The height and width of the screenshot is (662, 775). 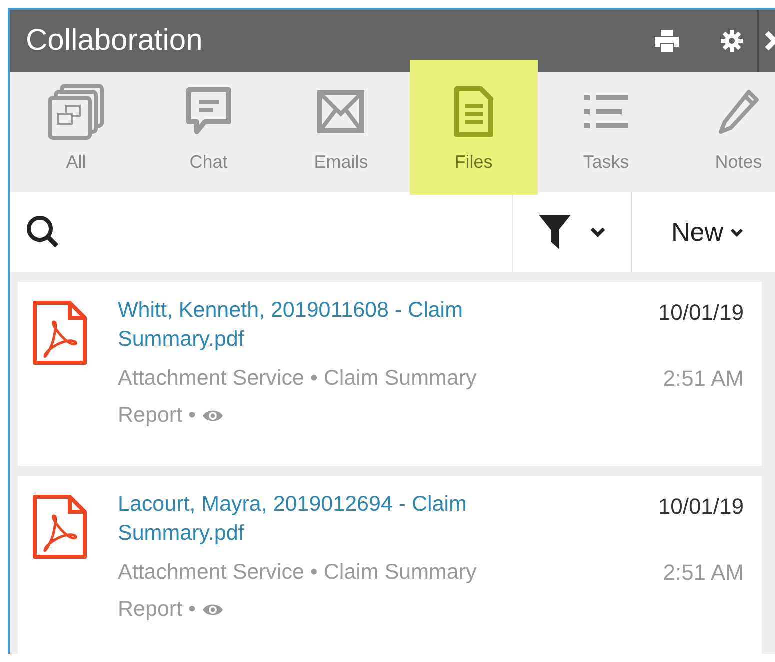 I want to click on tab: Files, so click(x=474, y=127).